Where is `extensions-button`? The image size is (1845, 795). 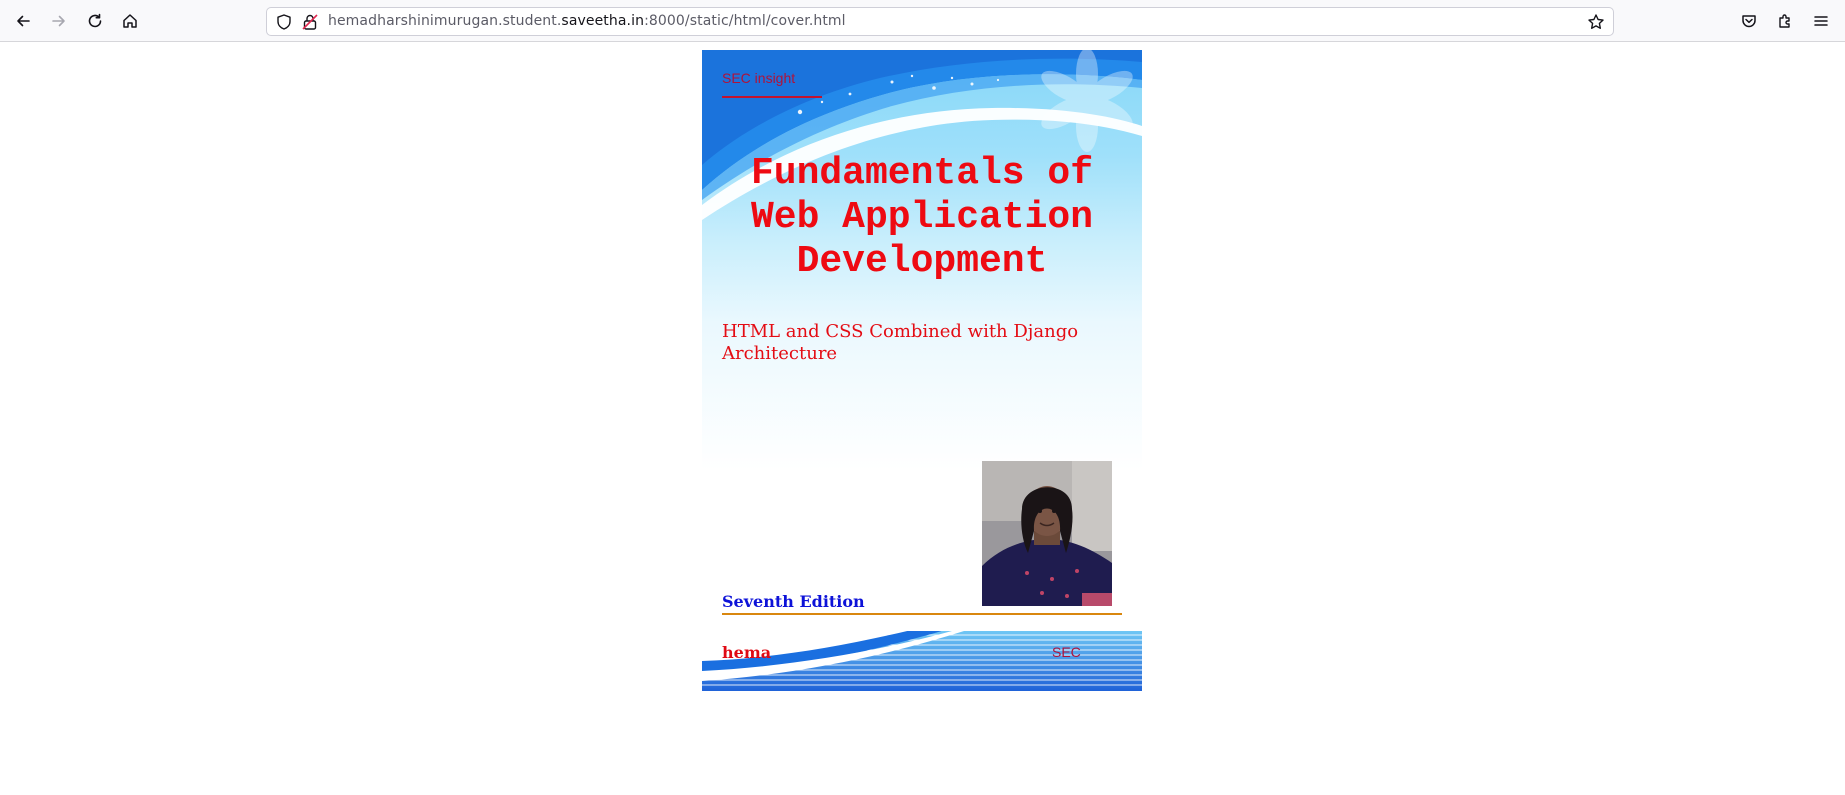 extensions-button is located at coordinates (1785, 21).